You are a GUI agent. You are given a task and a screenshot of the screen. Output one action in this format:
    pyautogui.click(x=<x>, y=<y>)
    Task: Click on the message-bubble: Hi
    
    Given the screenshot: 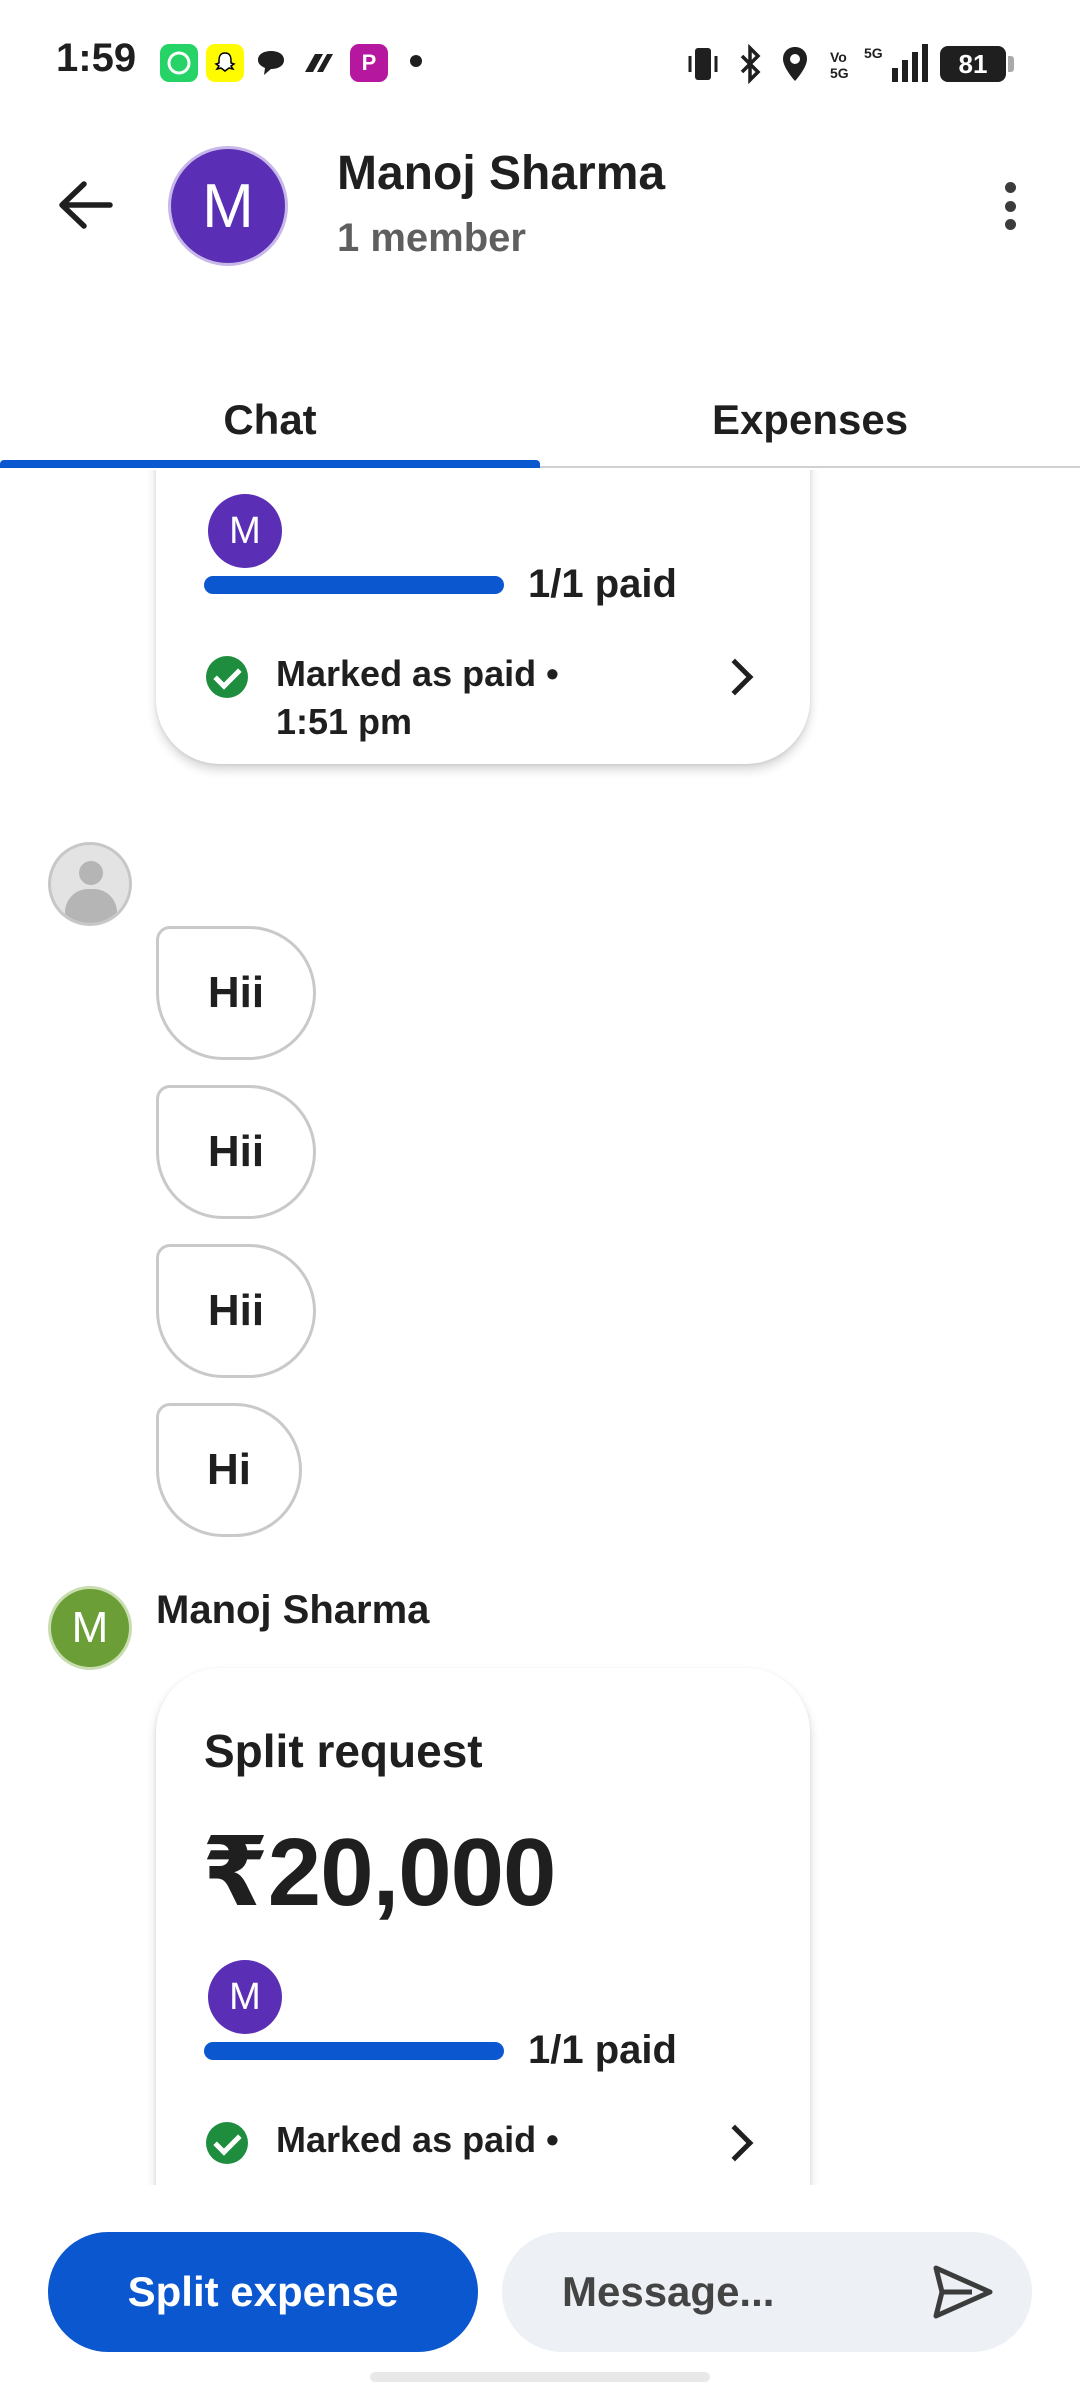 What is the action you would take?
    pyautogui.click(x=229, y=1470)
    